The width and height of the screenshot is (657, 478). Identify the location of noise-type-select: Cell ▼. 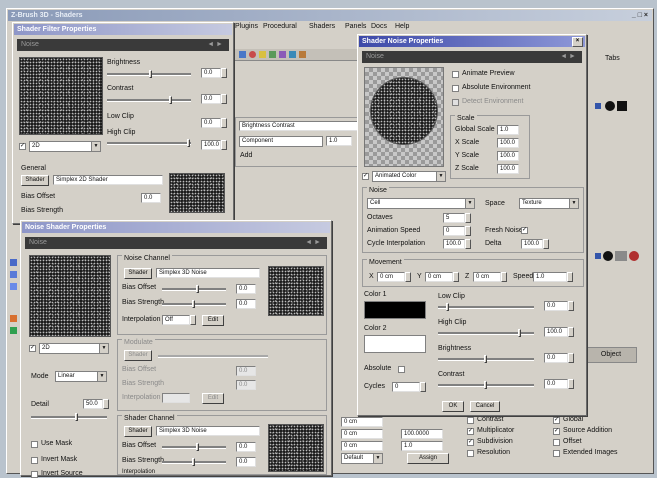
(421, 203).